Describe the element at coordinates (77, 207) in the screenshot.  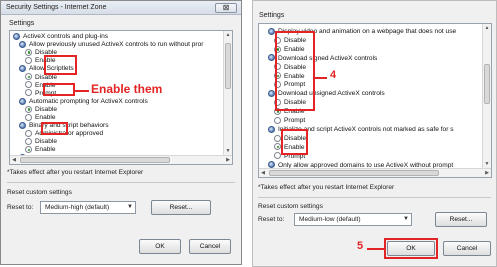
I see `reset-level-value: Medium-high (default)` at that location.